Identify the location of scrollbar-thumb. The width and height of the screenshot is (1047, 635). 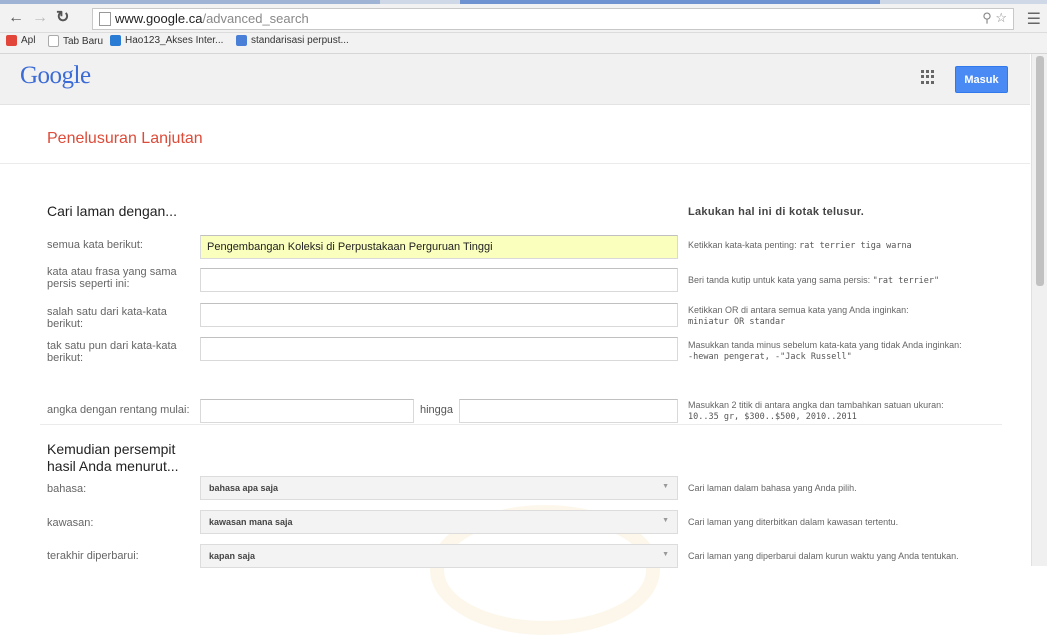
(1040, 171).